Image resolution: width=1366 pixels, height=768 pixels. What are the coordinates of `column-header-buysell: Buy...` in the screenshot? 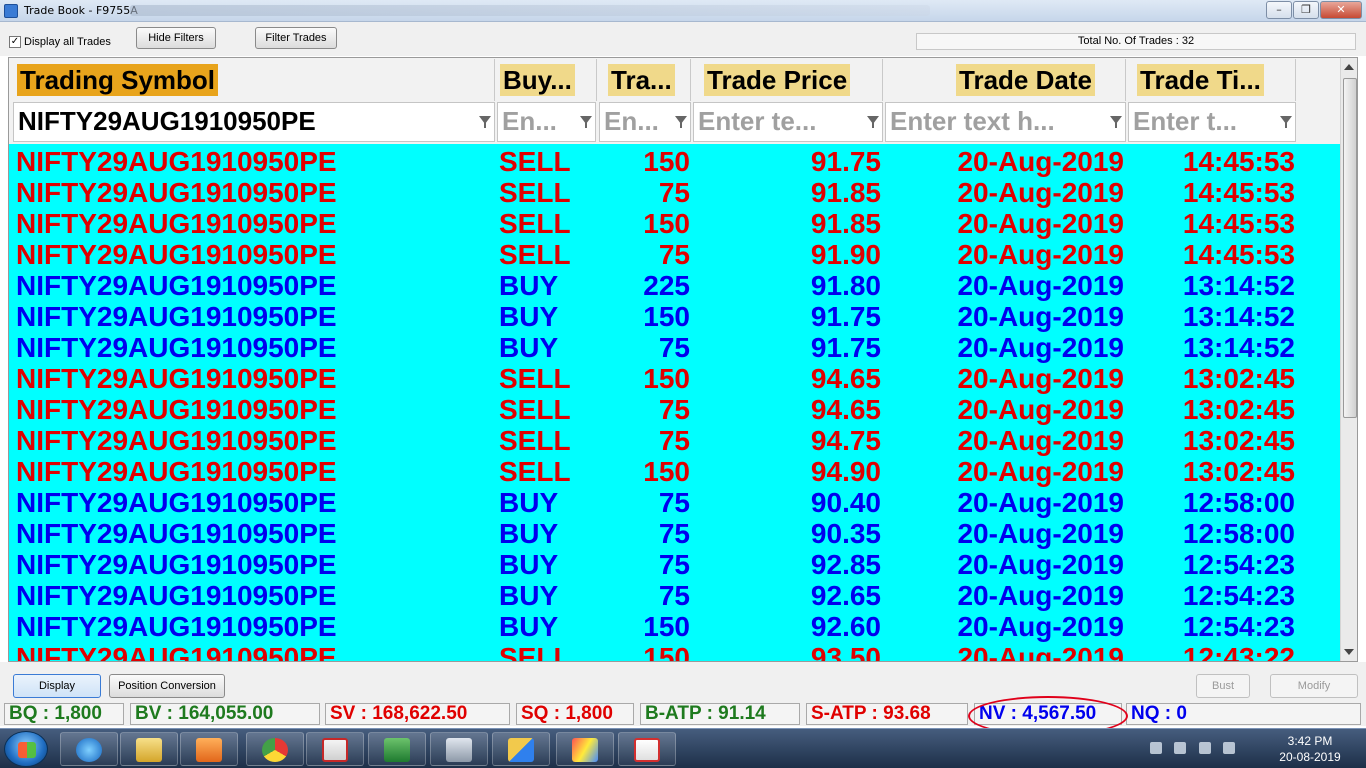 It's located at (546, 80).